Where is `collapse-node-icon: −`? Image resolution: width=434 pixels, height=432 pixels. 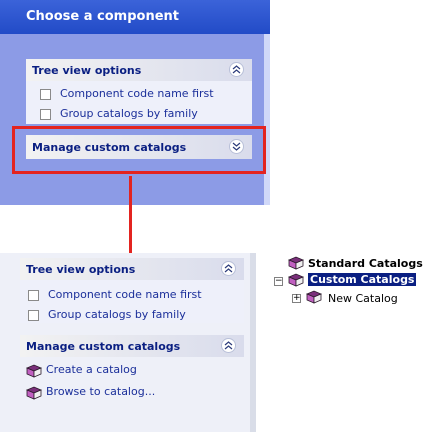 collapse-node-icon: − is located at coordinates (278, 281).